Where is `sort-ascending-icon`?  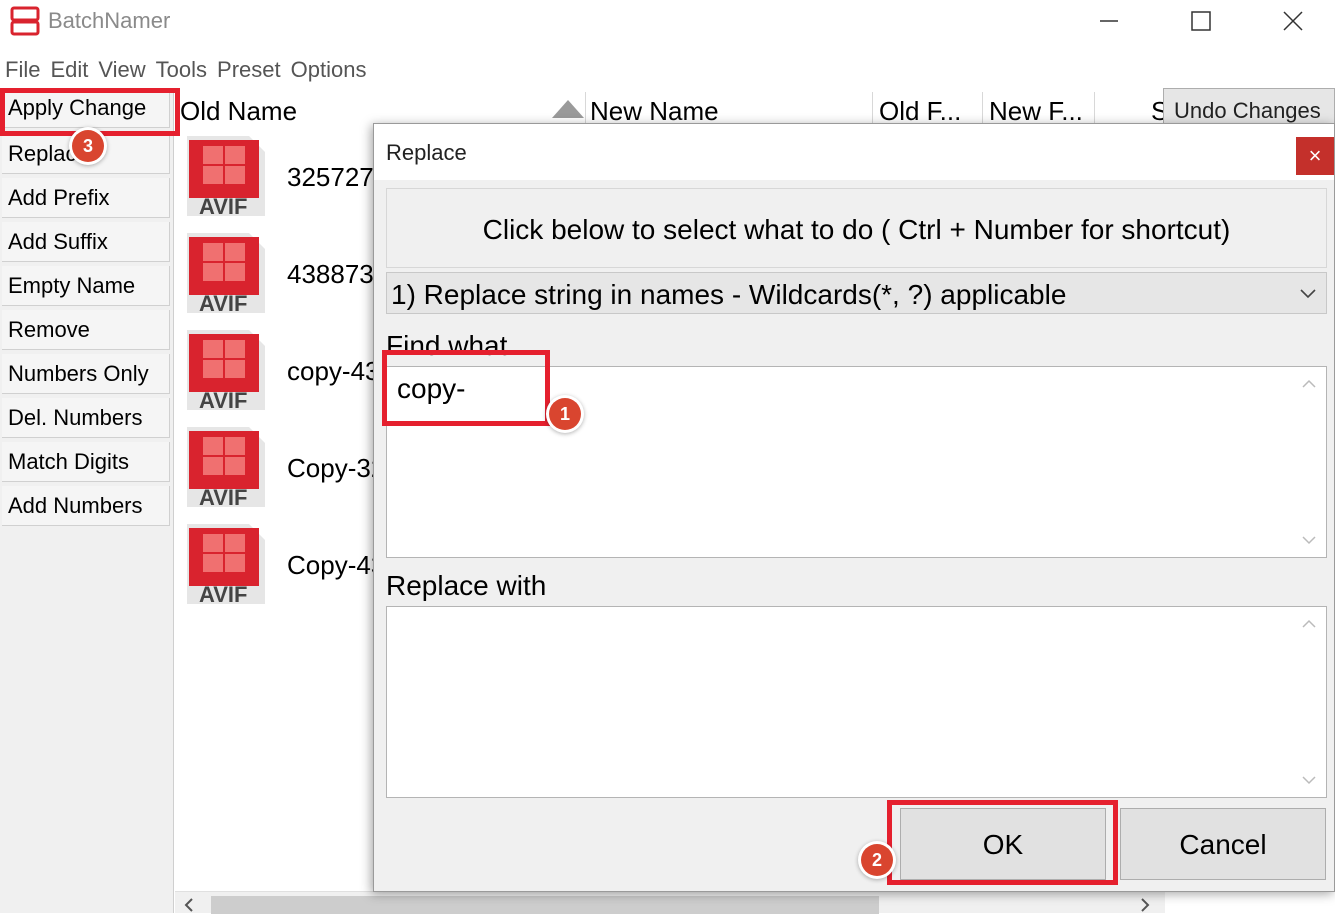
sort-ascending-icon is located at coordinates (568, 109).